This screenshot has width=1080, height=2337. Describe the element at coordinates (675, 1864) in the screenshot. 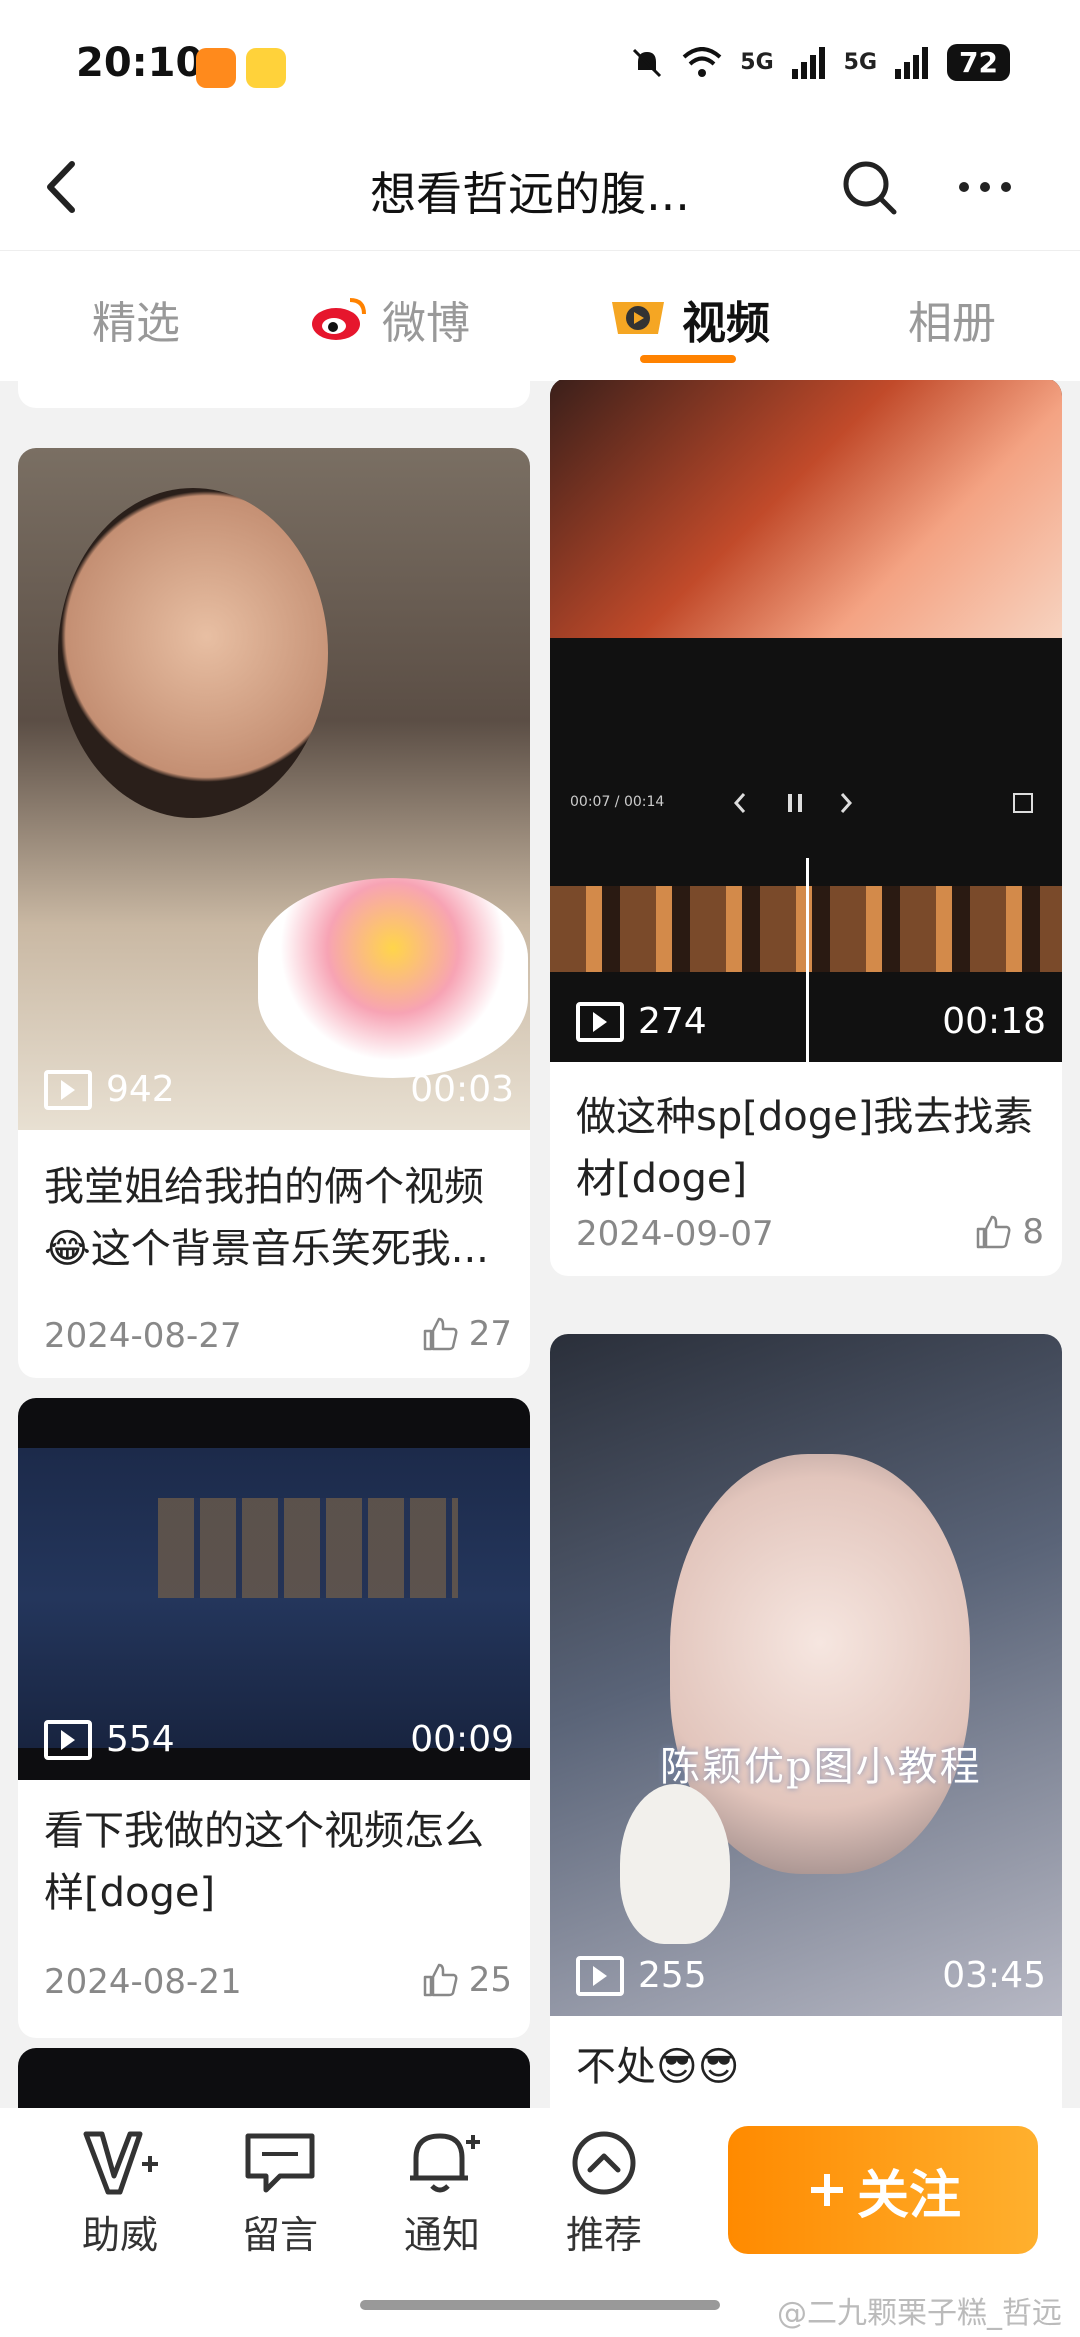

I see `thumbnail-flower` at that location.